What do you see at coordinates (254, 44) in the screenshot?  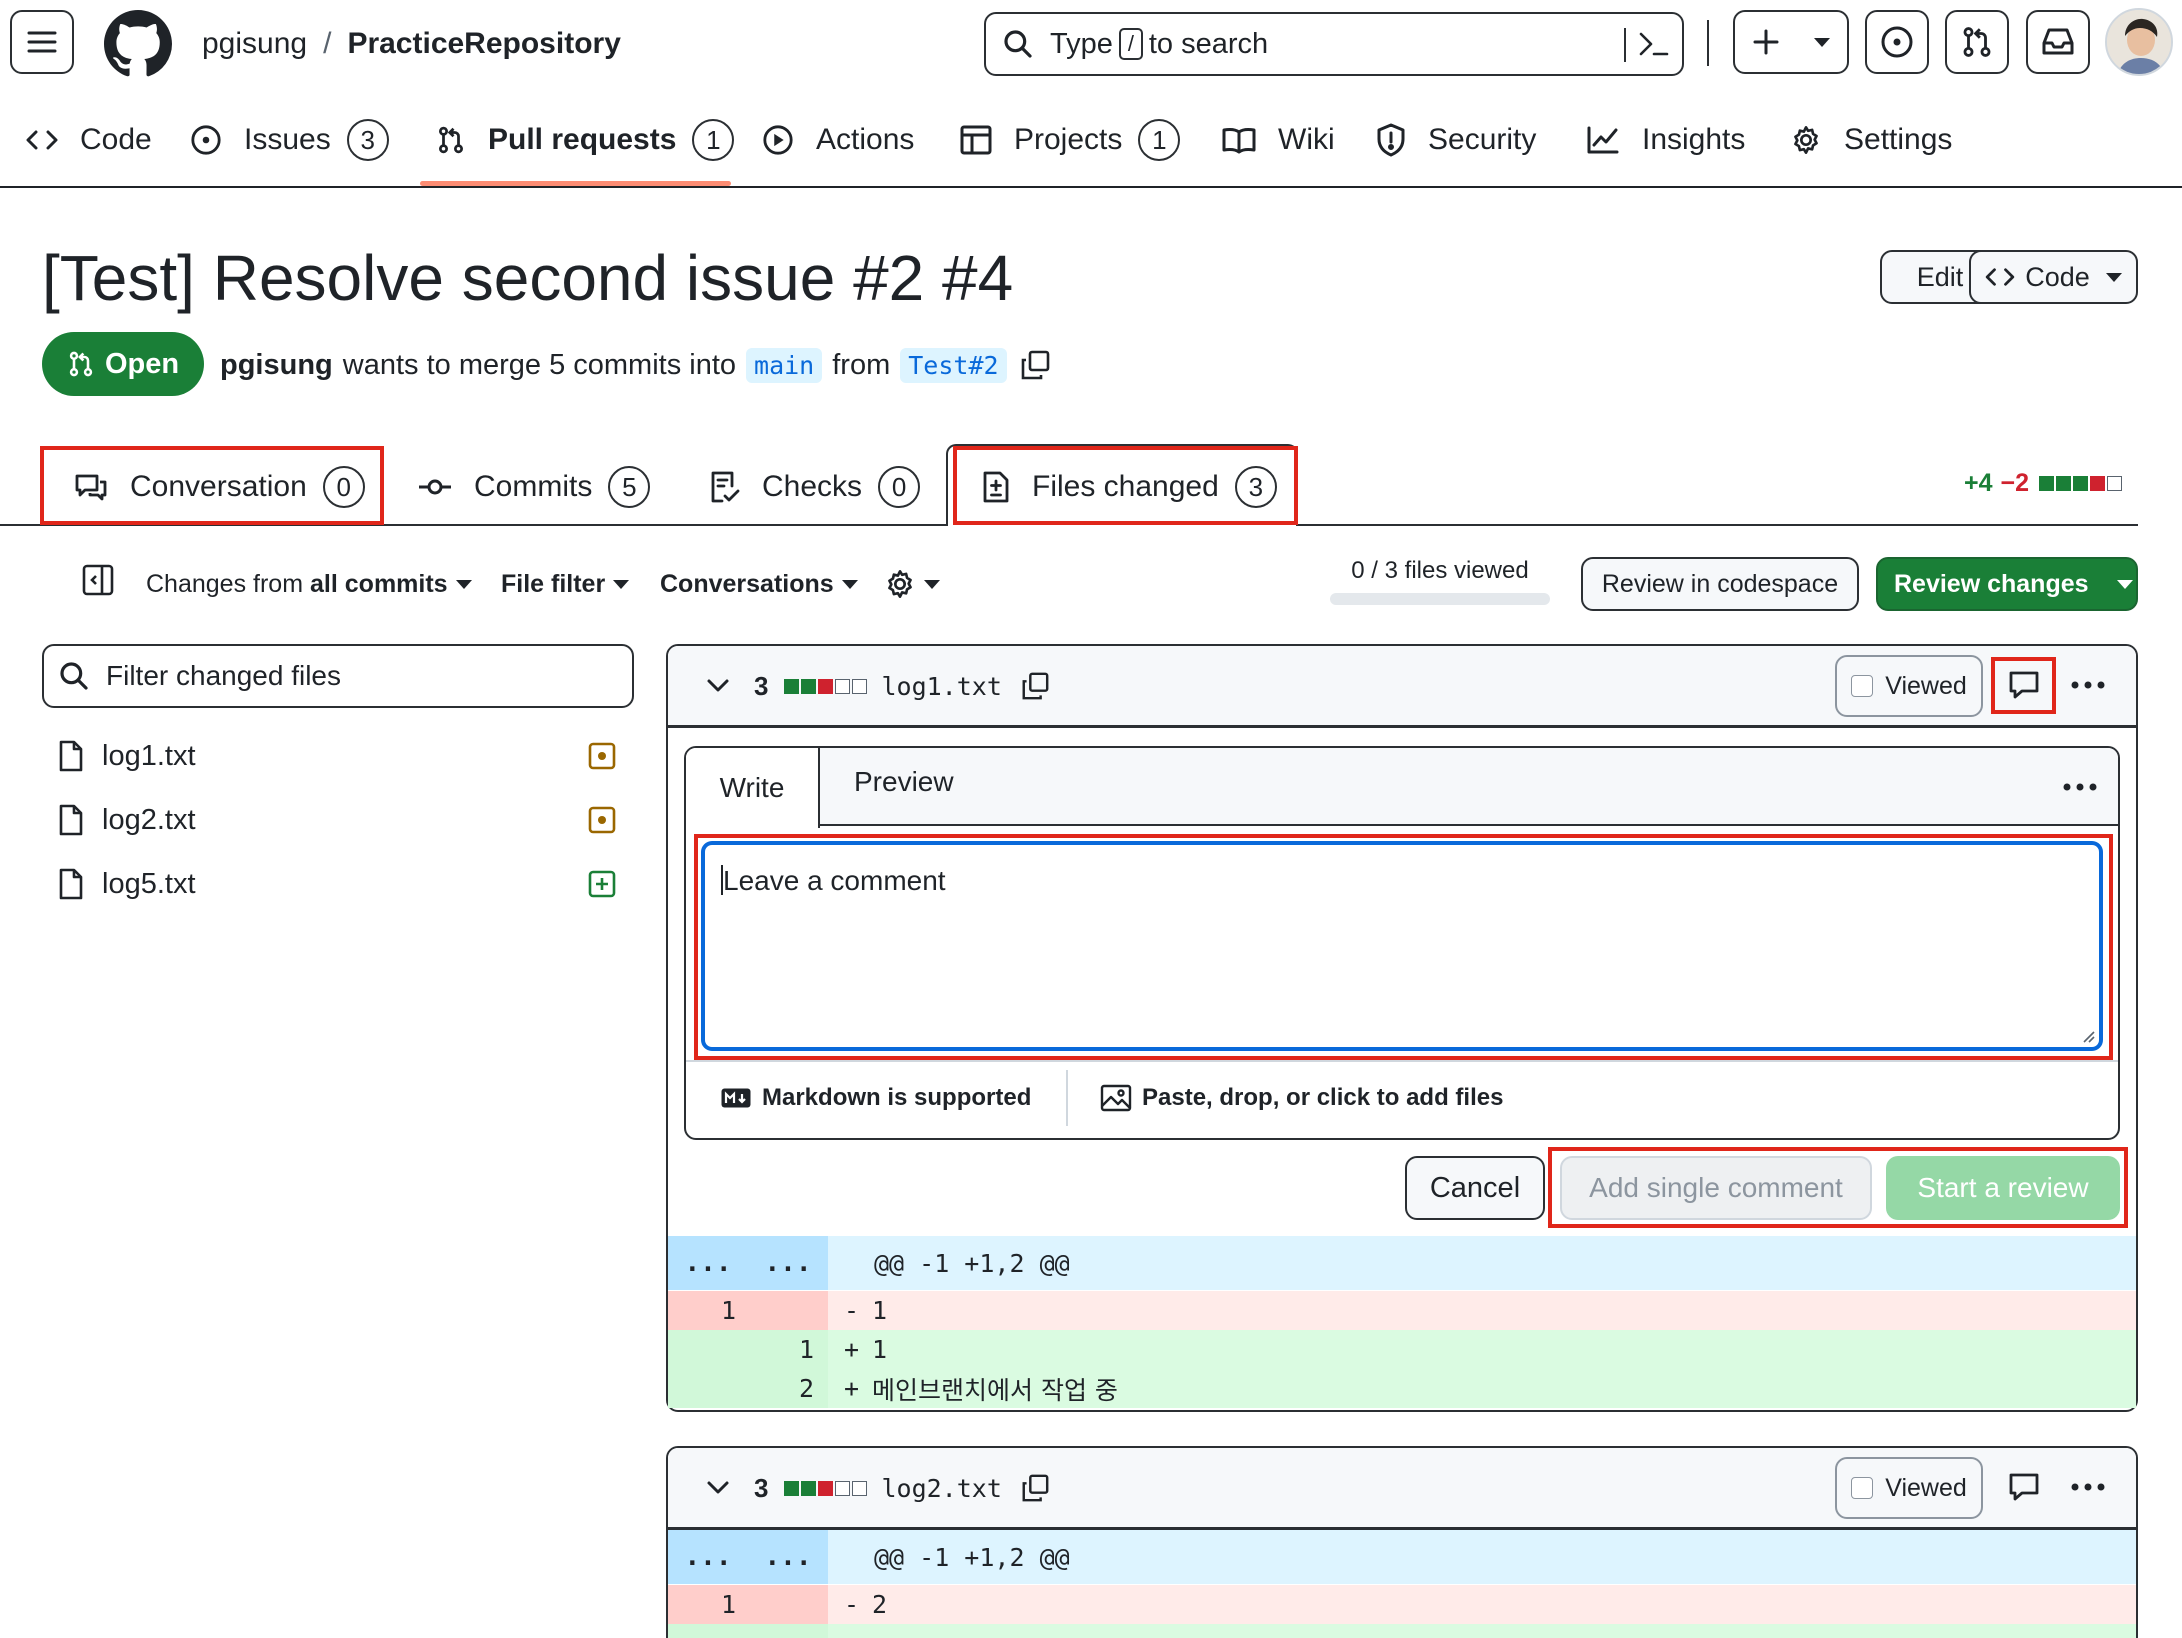 I see `repo-owner-link: pgisung` at bounding box center [254, 44].